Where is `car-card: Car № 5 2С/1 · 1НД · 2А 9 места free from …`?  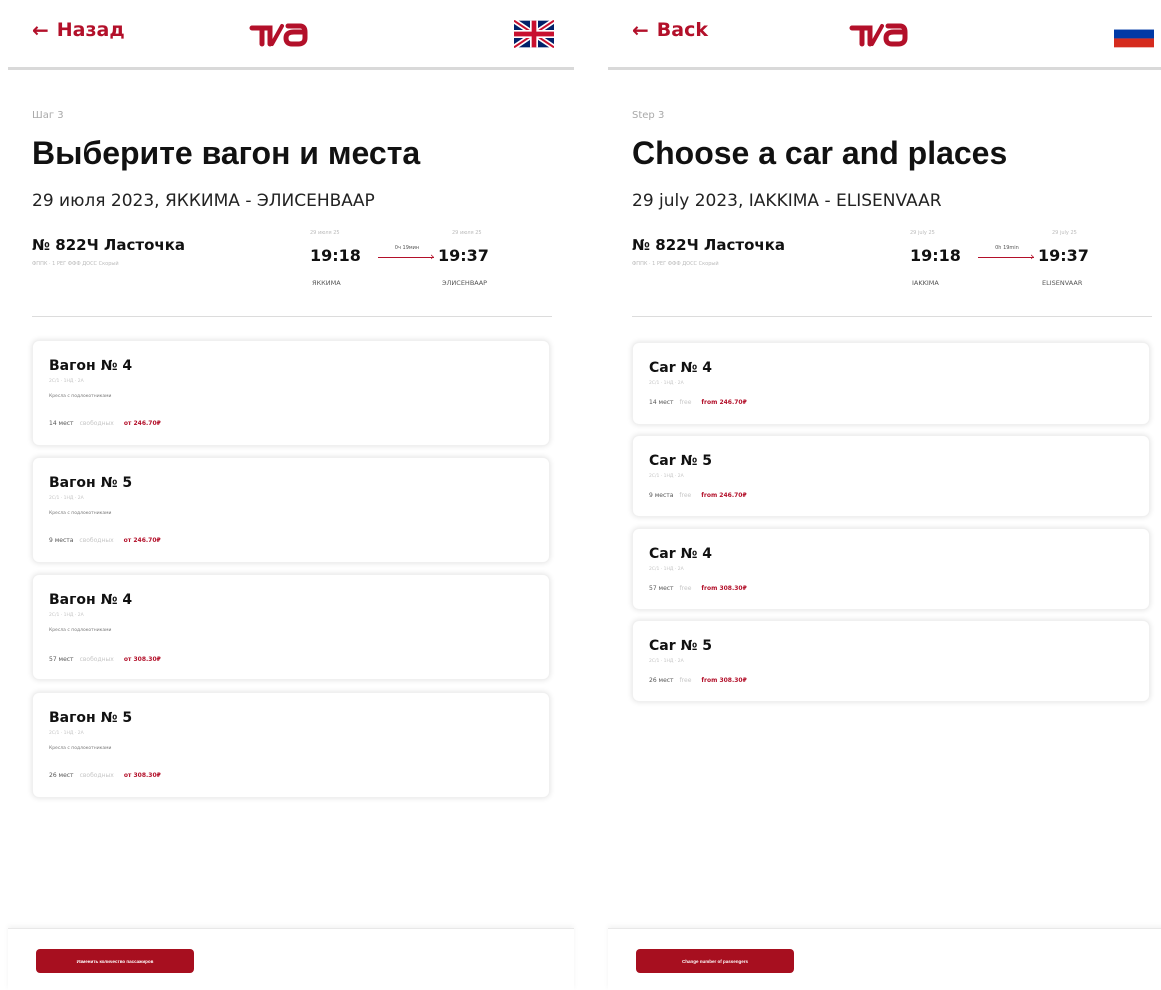
car-card: Car № 5 2С/1 · 1НД · 2А 9 места free from … is located at coordinates (891, 476).